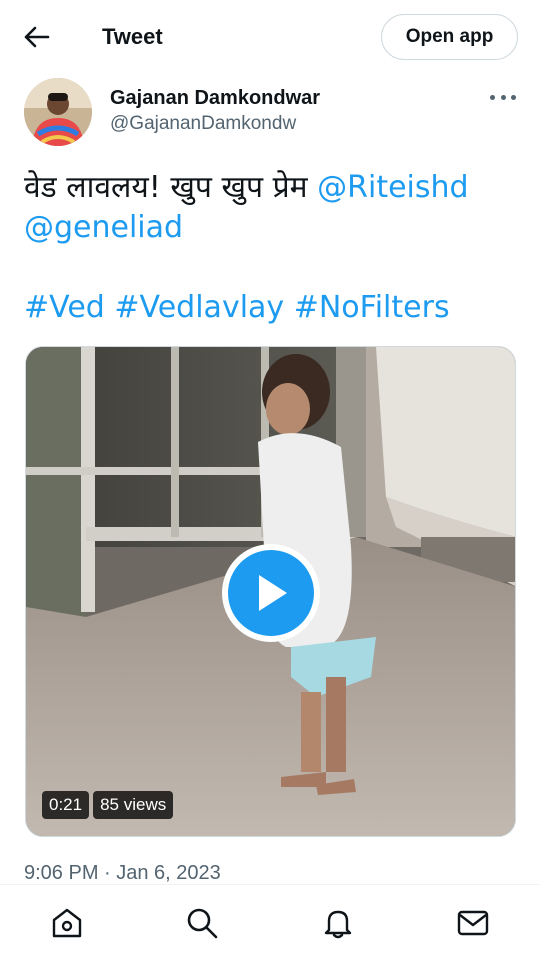 Image resolution: width=540 pixels, height=960 pixels. Describe the element at coordinates (215, 98) in the screenshot. I see `author-name: Gajanan Damkondwar` at that location.